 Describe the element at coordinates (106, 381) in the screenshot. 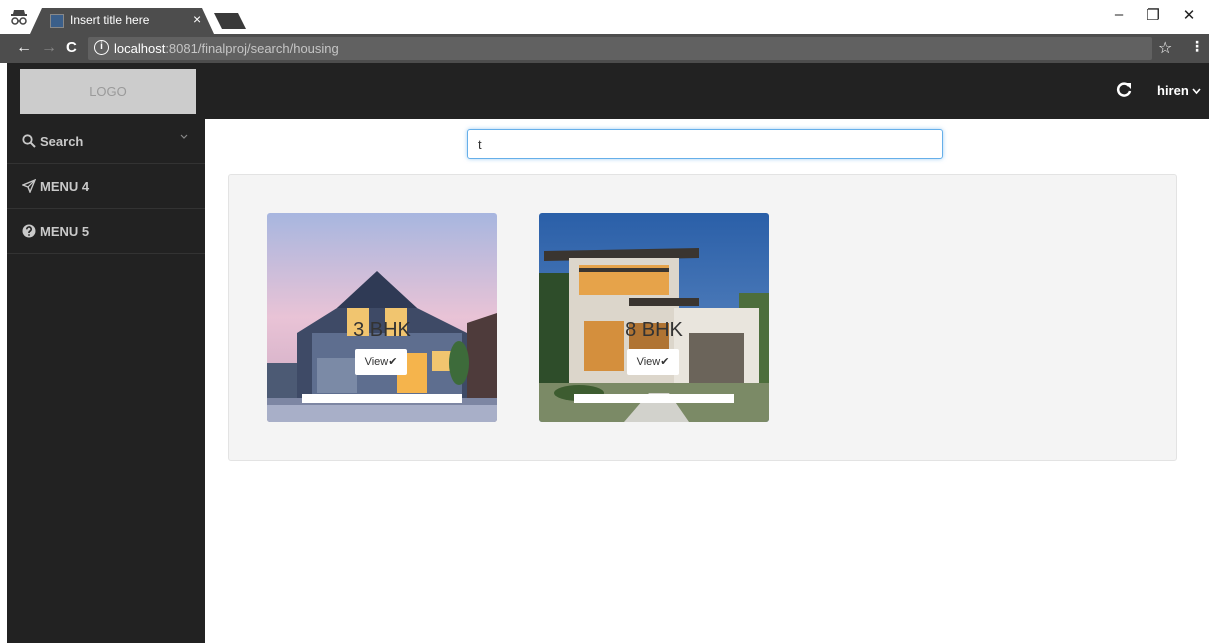

I see `sidebar: Search MENU 4 MENU 5` at that location.